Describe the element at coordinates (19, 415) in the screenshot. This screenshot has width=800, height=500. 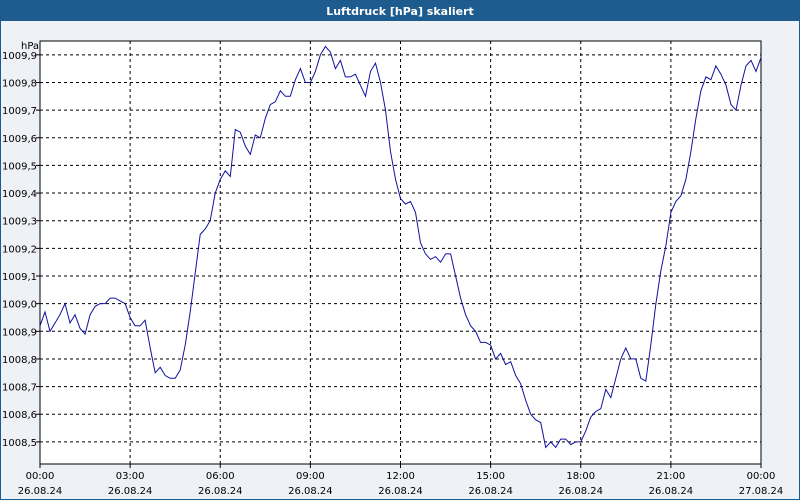
I see `y-tick-label: 1008,6` at that location.